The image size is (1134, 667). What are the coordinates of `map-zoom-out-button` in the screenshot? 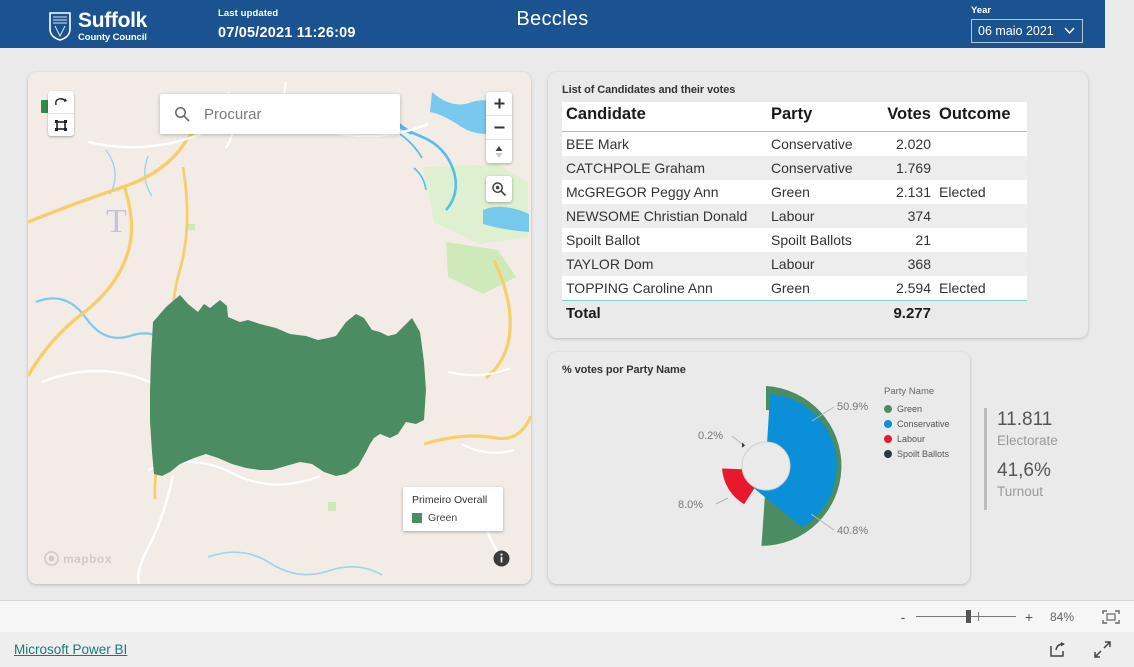 It's located at (499, 128).